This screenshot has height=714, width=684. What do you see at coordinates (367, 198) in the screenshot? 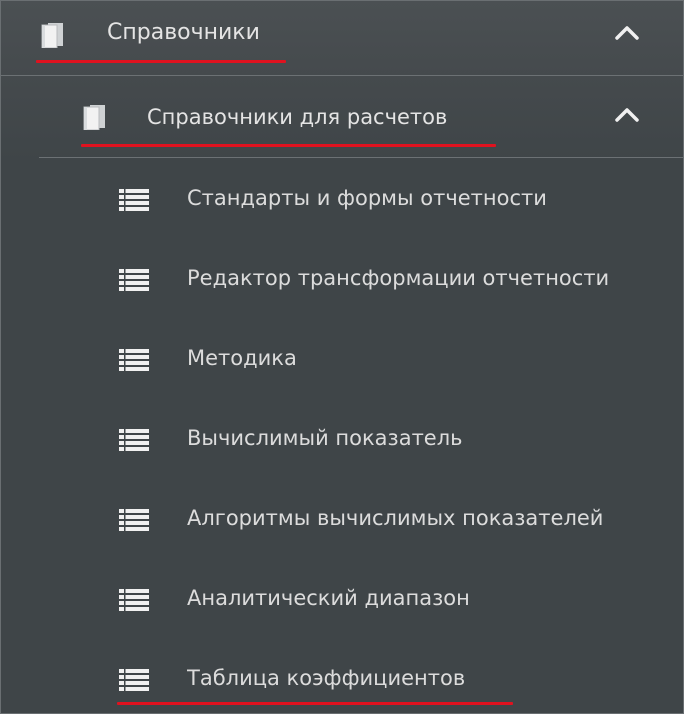
I see `tree-item-label: Стандарты и формы отчетности` at bounding box center [367, 198].